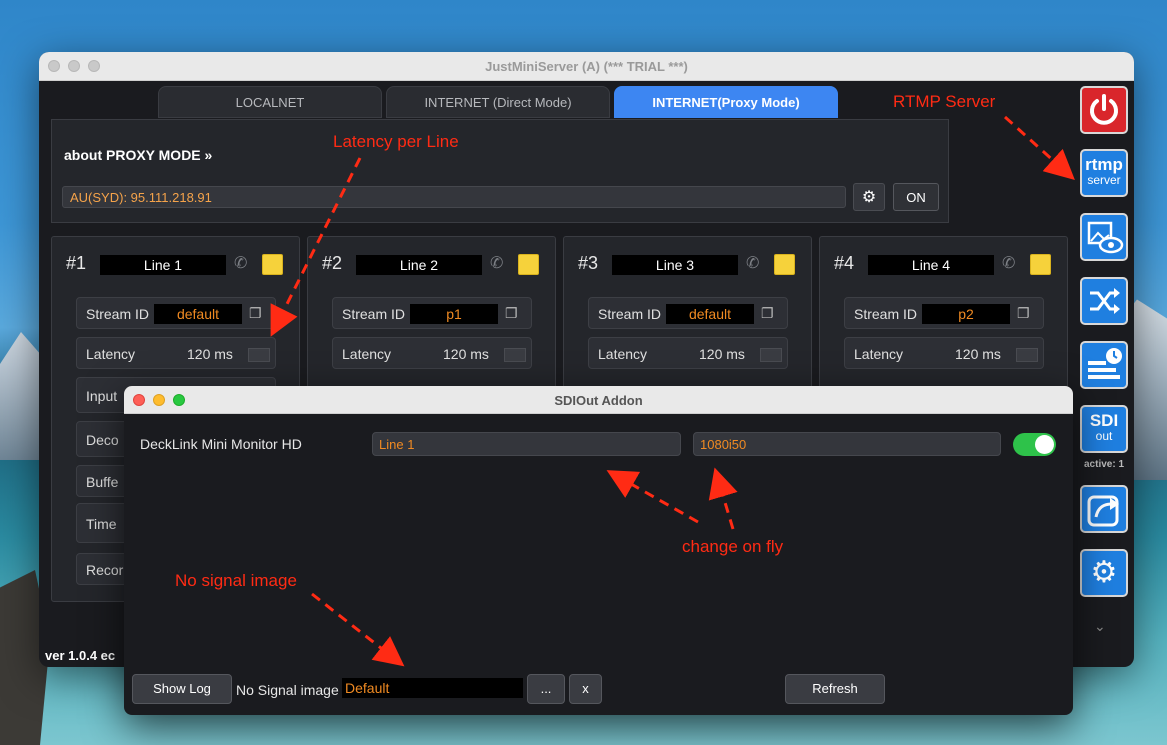 Image resolution: width=1167 pixels, height=745 pixels. Describe the element at coordinates (498, 102) in the screenshot. I see `tab-internet-direct: INTERNET (Direct Mode)` at that location.